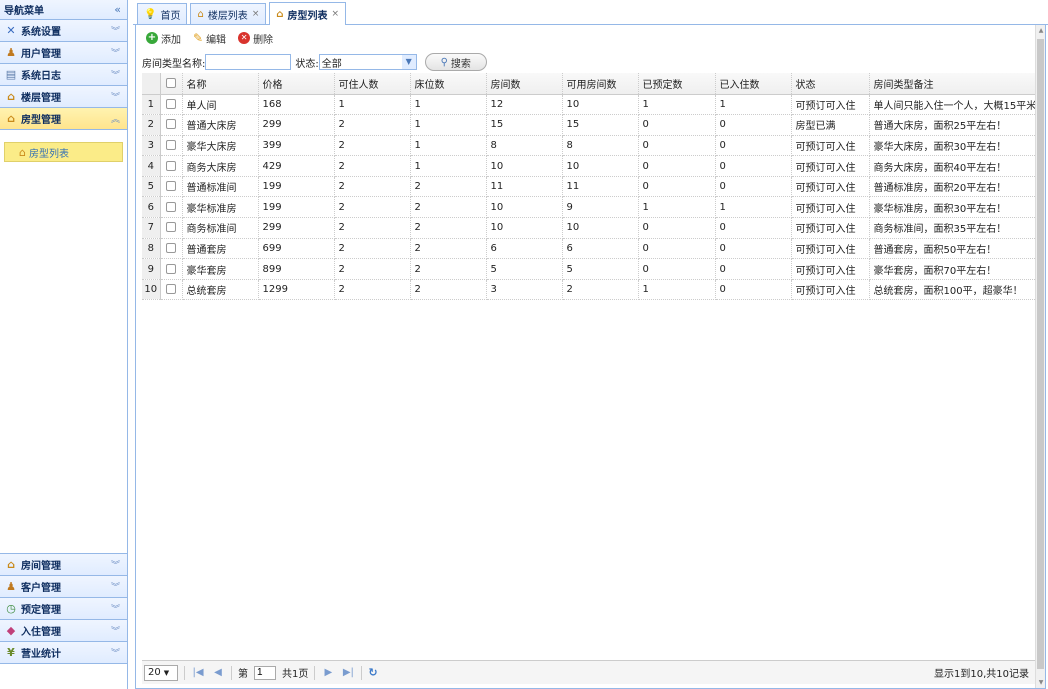  What do you see at coordinates (590, 249) in the screenshot?
I see `table-row: 8 普通套房 699 2 2 6 6 0 0 可预订可入住 普通套房，面积50平左右！` at bounding box center [590, 249].